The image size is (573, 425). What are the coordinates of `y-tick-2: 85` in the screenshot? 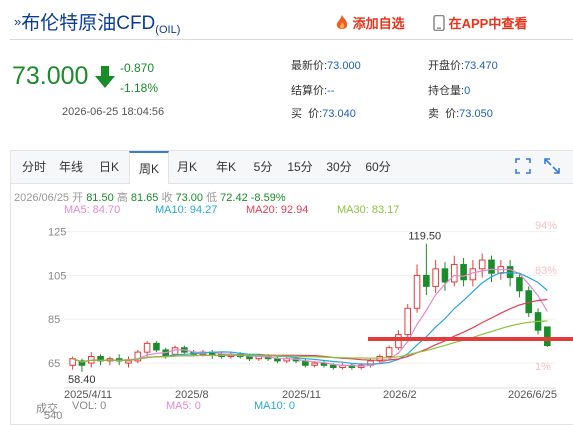 It's located at (54, 320).